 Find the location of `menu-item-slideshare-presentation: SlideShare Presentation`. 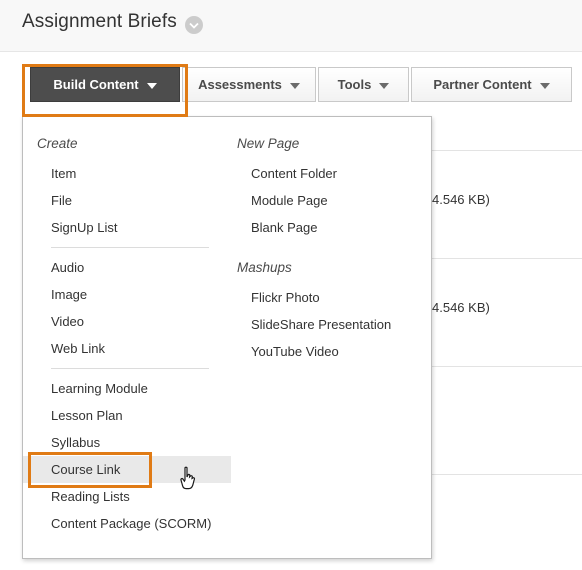

menu-item-slideshare-presentation: SlideShare Presentation is located at coordinates (328, 324).